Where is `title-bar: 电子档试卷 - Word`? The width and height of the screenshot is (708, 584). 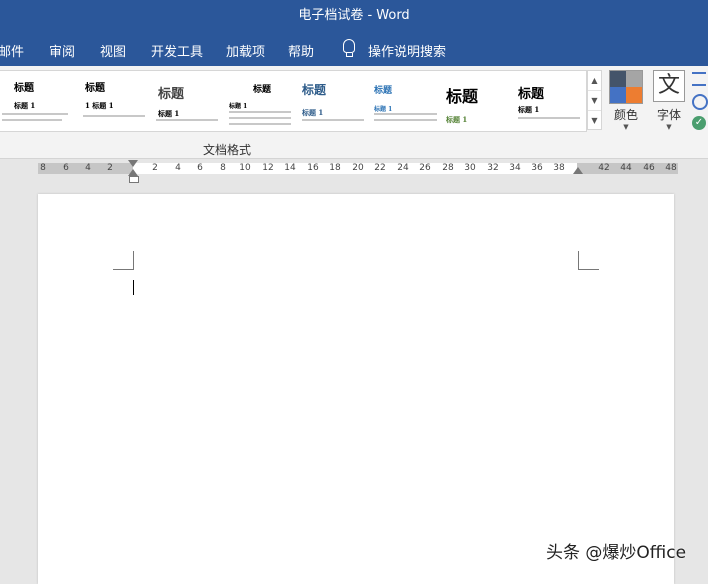
title-bar: 电子档试卷 - Word is located at coordinates (354, 16).